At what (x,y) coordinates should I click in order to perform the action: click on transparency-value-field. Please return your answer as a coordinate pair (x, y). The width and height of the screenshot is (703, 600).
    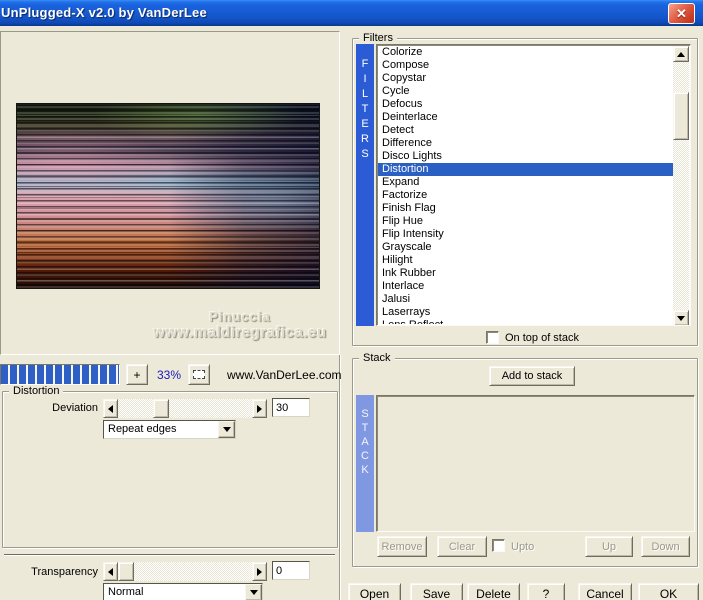
    Looking at the image, I should click on (291, 570).